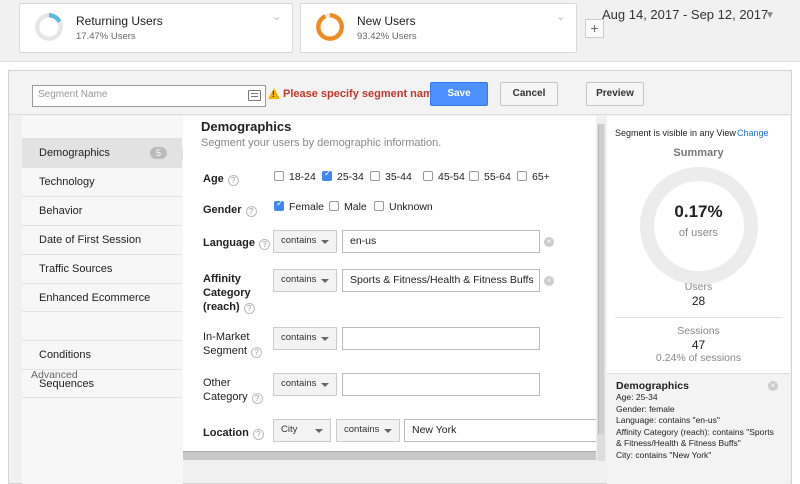 The height and width of the screenshot is (484, 800). I want to click on vertical-scrollbar-thumb, so click(601, 279).